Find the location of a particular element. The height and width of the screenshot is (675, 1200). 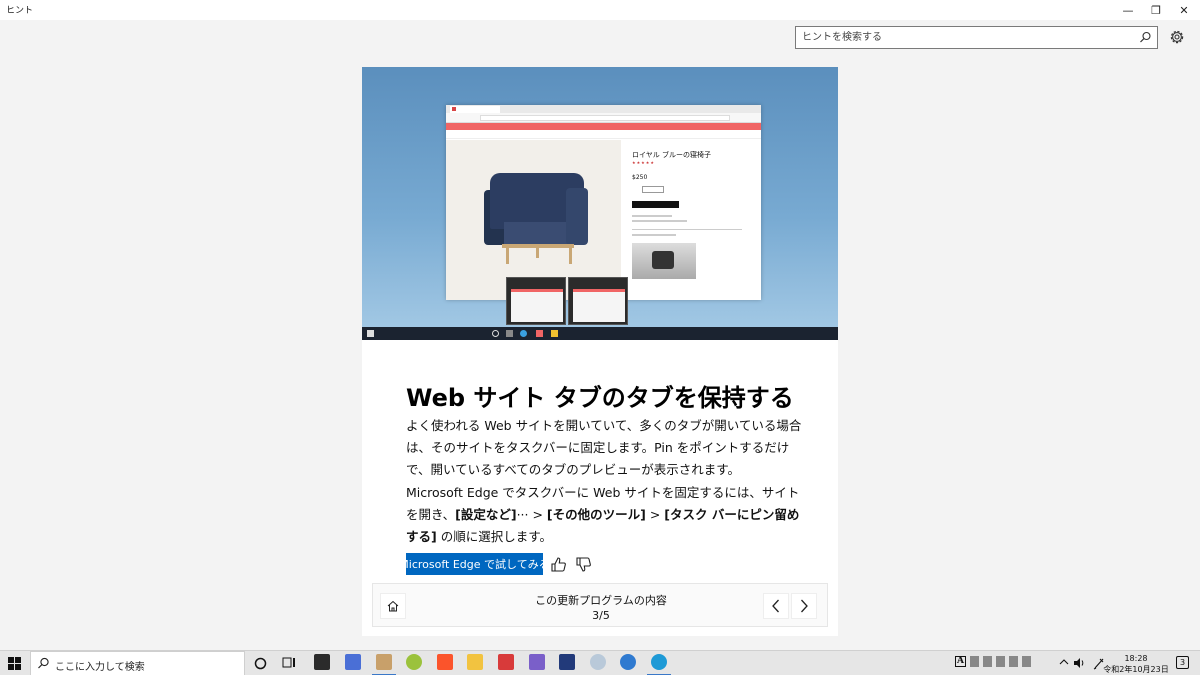

search-icon is located at coordinates (1145, 37).